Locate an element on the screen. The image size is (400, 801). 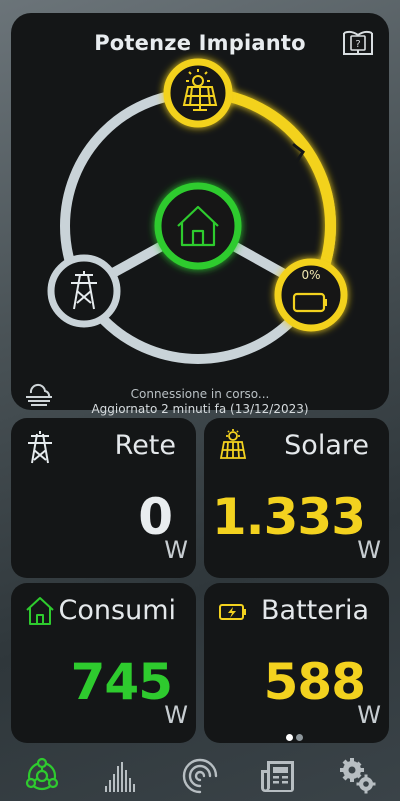
bottom-navigation is located at coordinates (200, 776).